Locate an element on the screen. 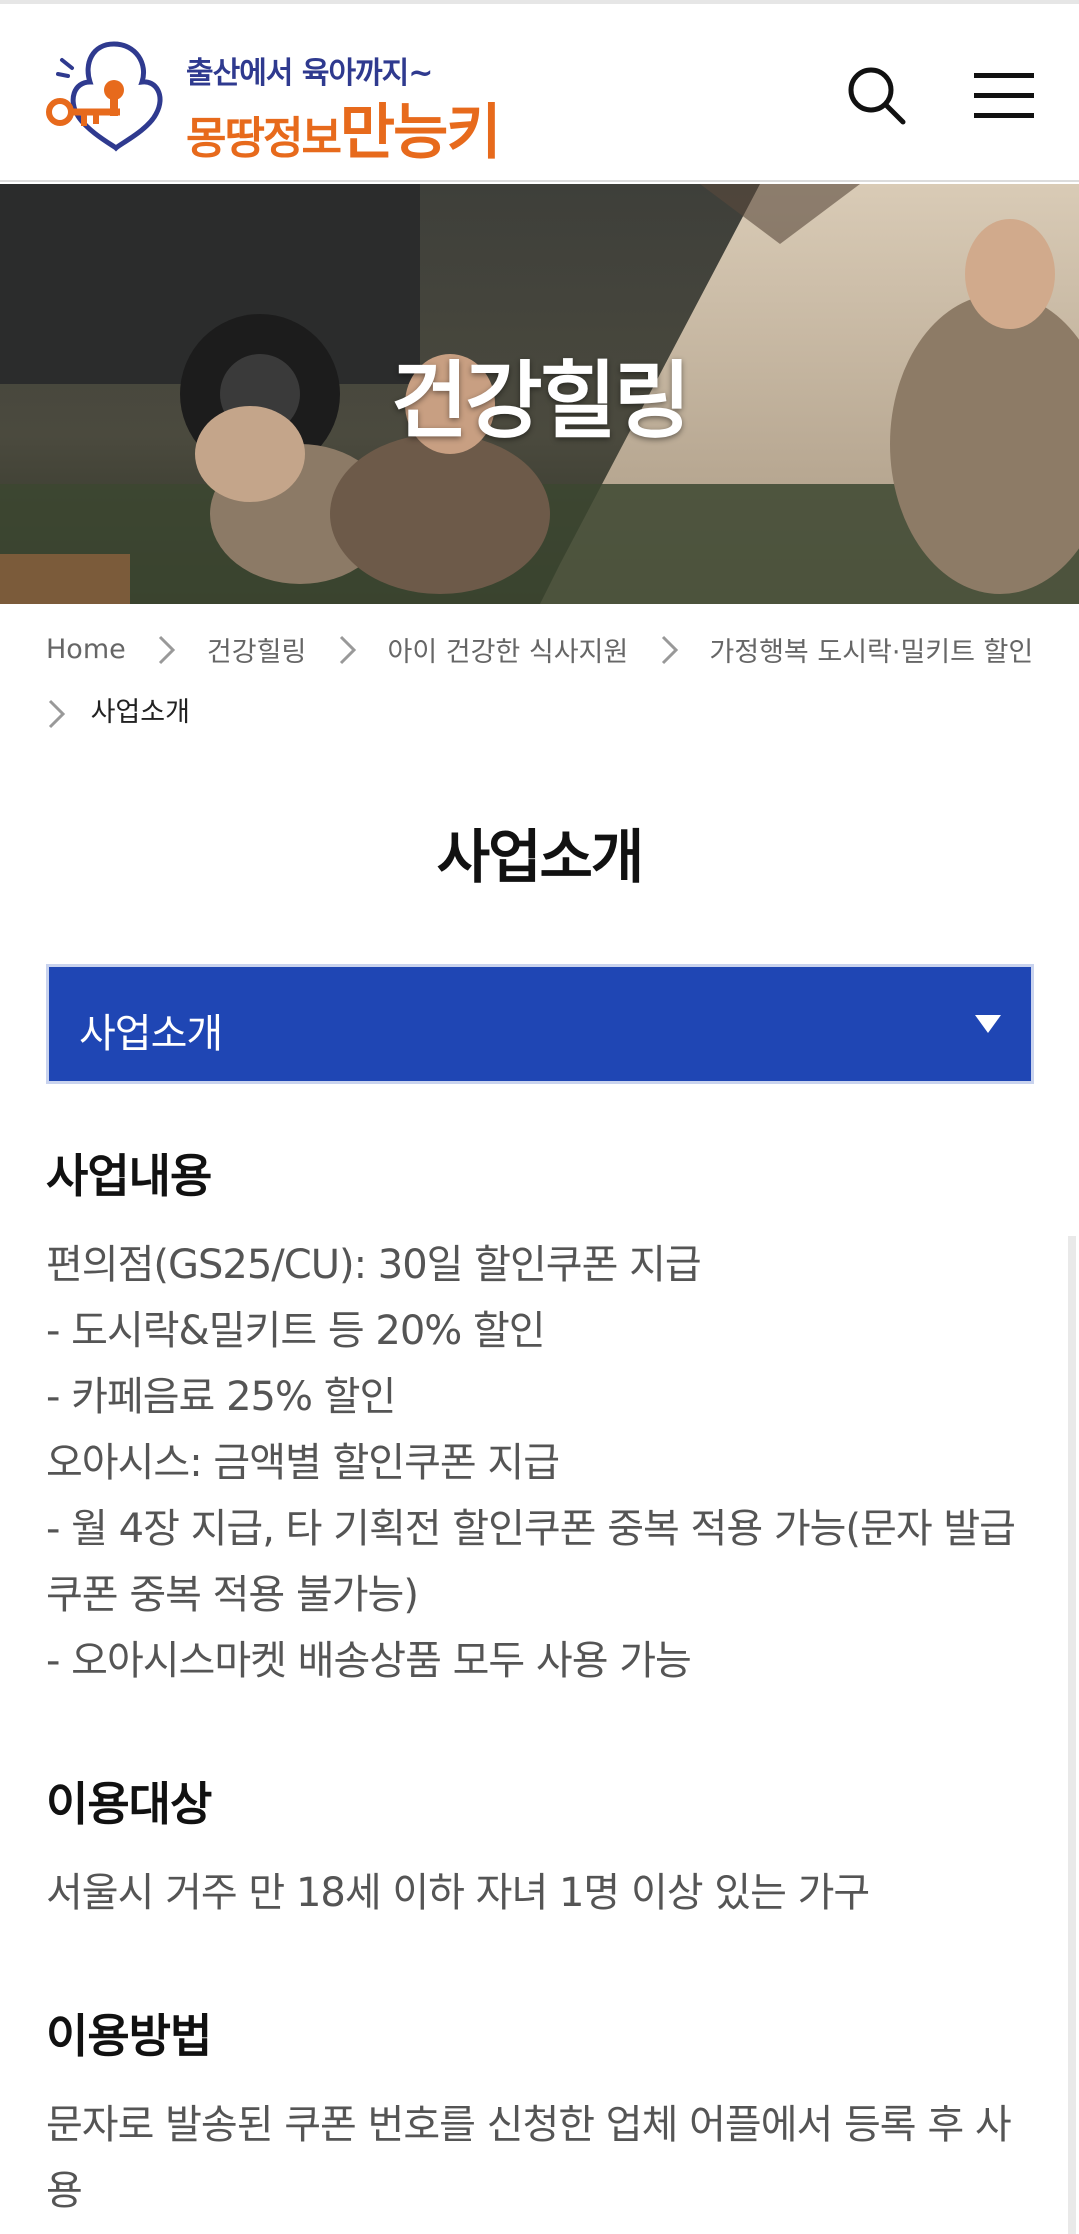 The width and height of the screenshot is (1079, 2234). logo-name-part2: 만능키 is located at coordinates (420, 133).